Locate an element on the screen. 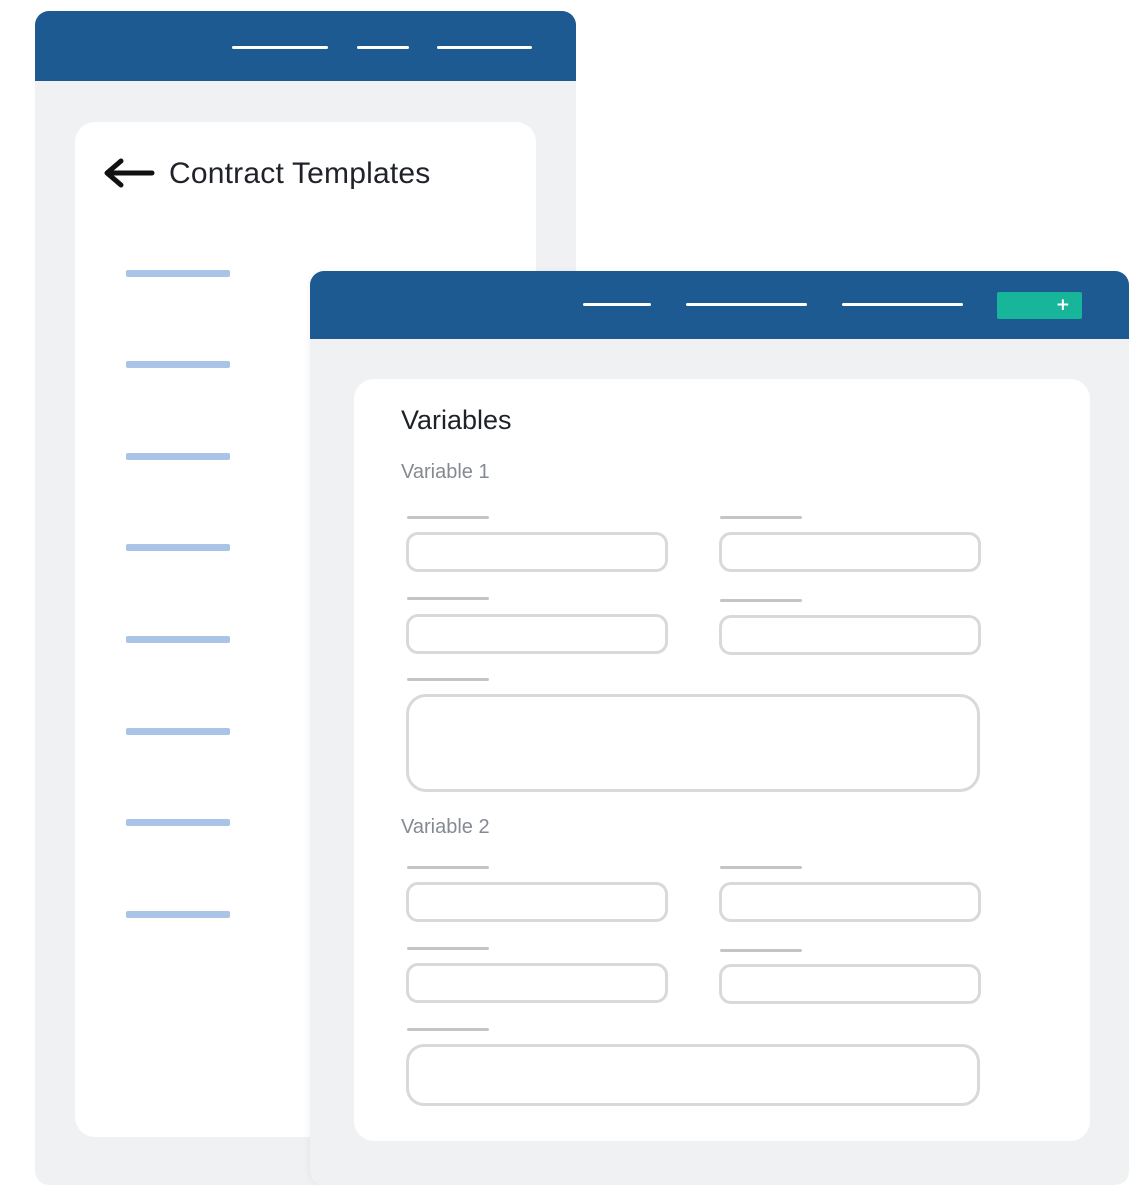 The height and width of the screenshot is (1185, 1129). front-window-titlebar: + is located at coordinates (719, 305).